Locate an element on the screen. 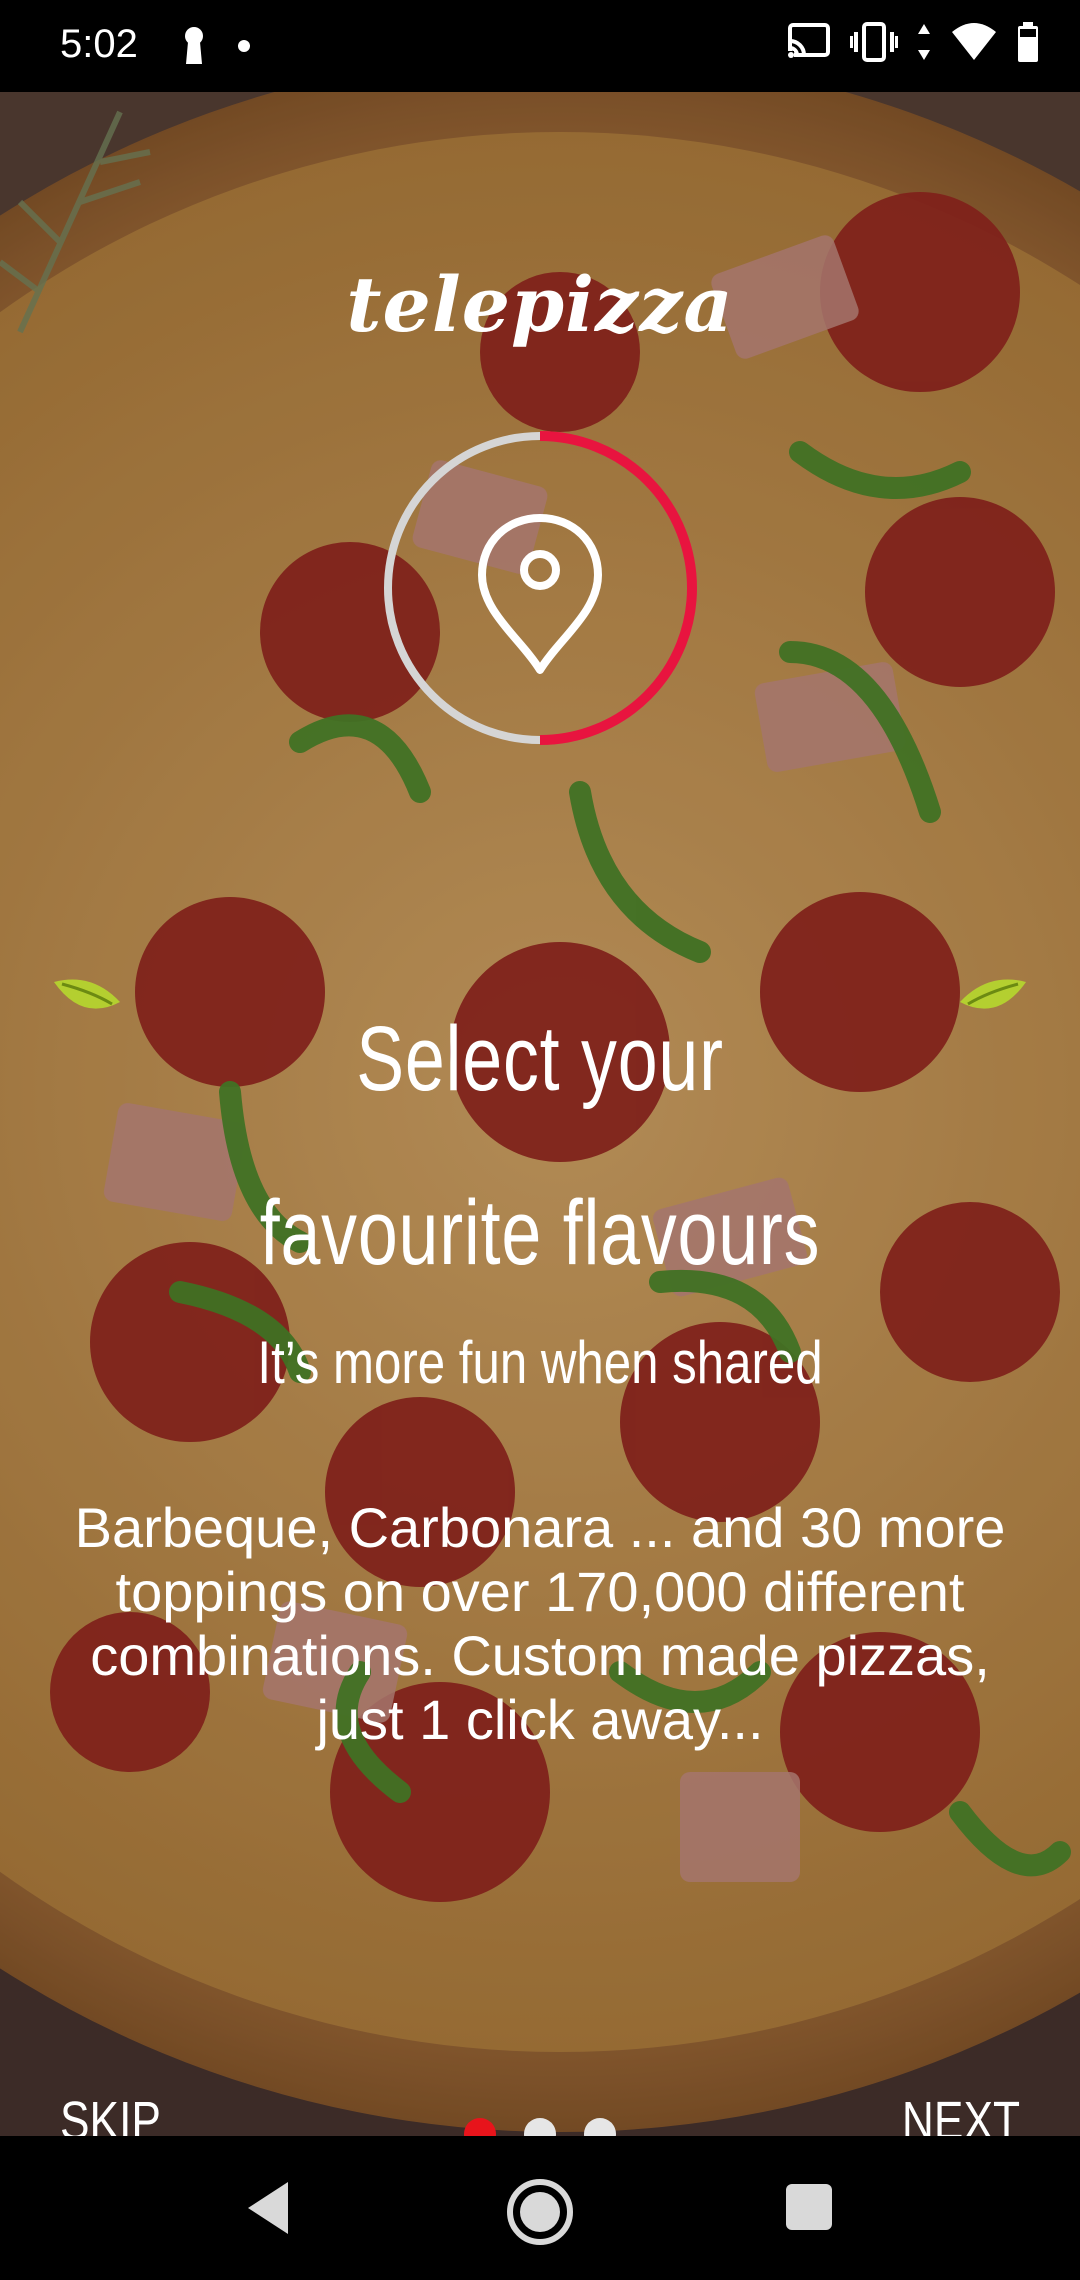 The image size is (1080, 2280). dot-icon is located at coordinates (244, 46).